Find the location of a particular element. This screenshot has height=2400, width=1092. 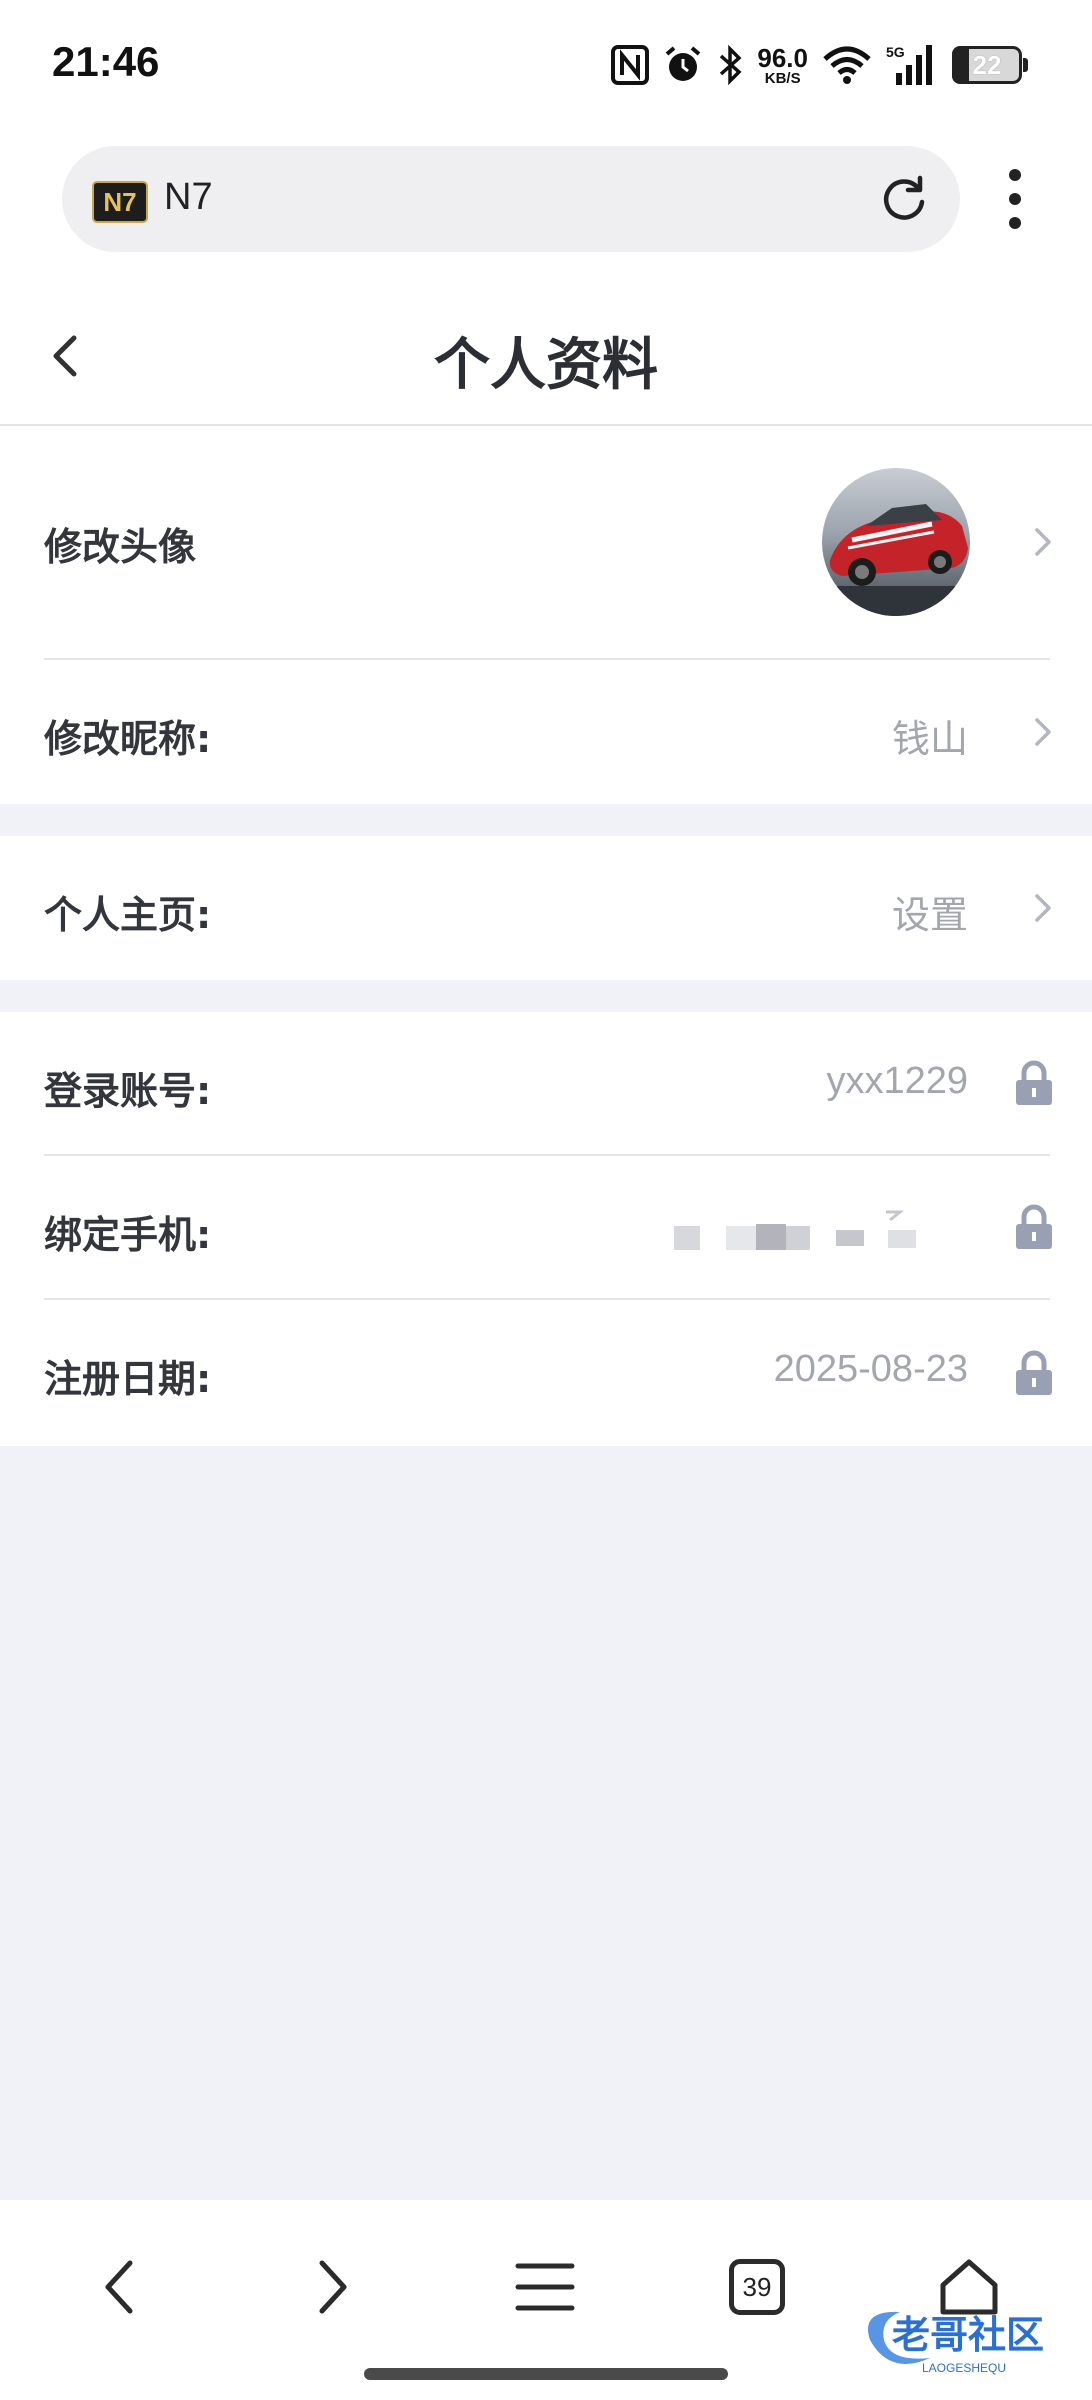

nickname-value: 钱山 is located at coordinates (929, 740).